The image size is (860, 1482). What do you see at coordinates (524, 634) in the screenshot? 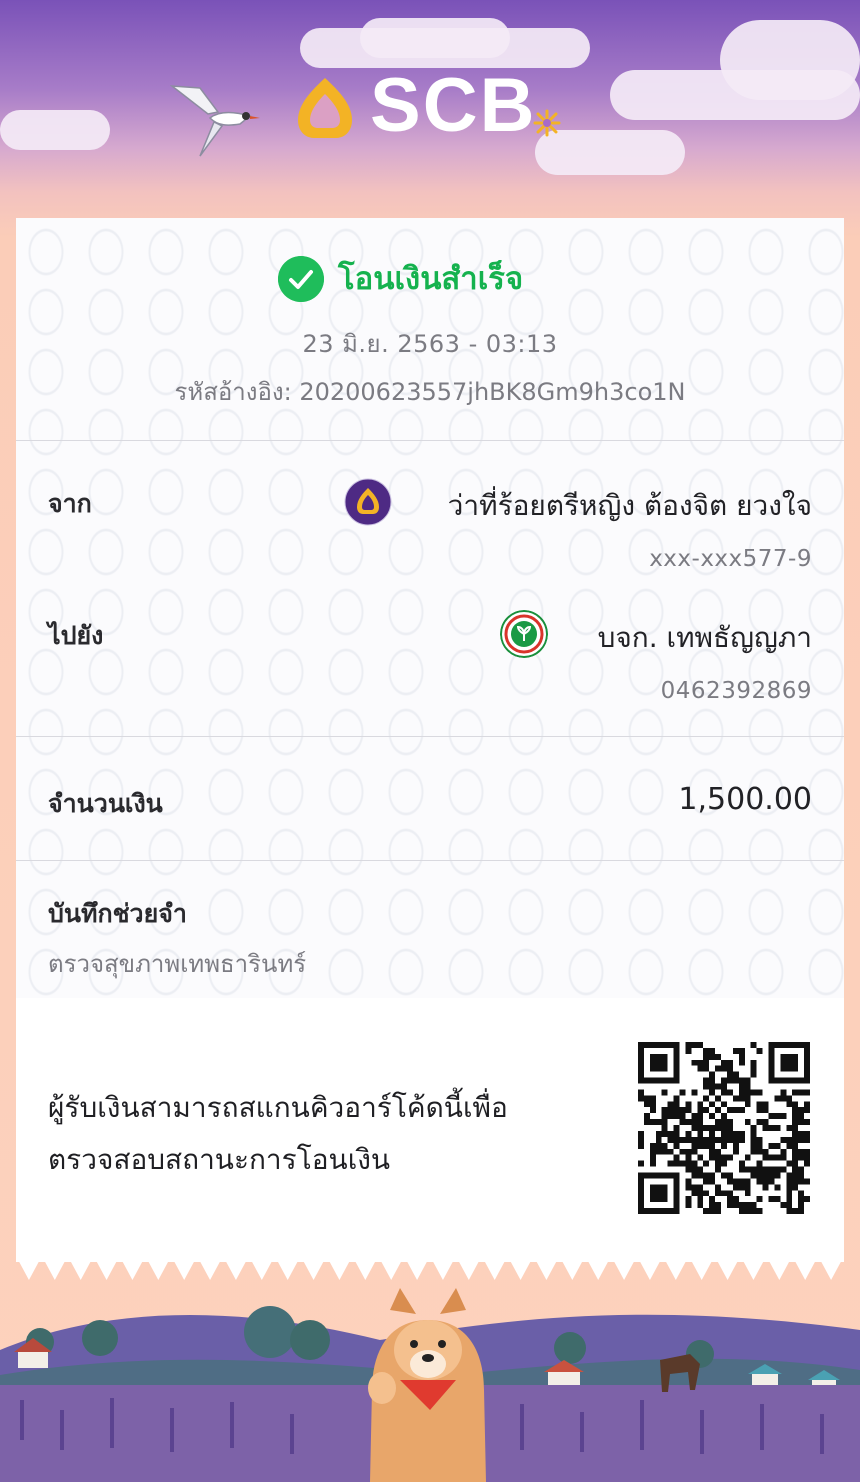
I see `kbank-icon` at bounding box center [524, 634].